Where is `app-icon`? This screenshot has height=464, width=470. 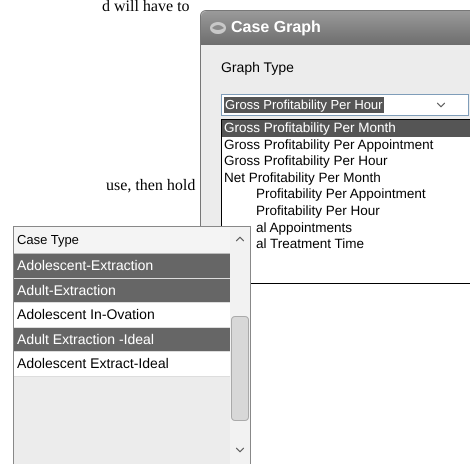 app-icon is located at coordinates (218, 28).